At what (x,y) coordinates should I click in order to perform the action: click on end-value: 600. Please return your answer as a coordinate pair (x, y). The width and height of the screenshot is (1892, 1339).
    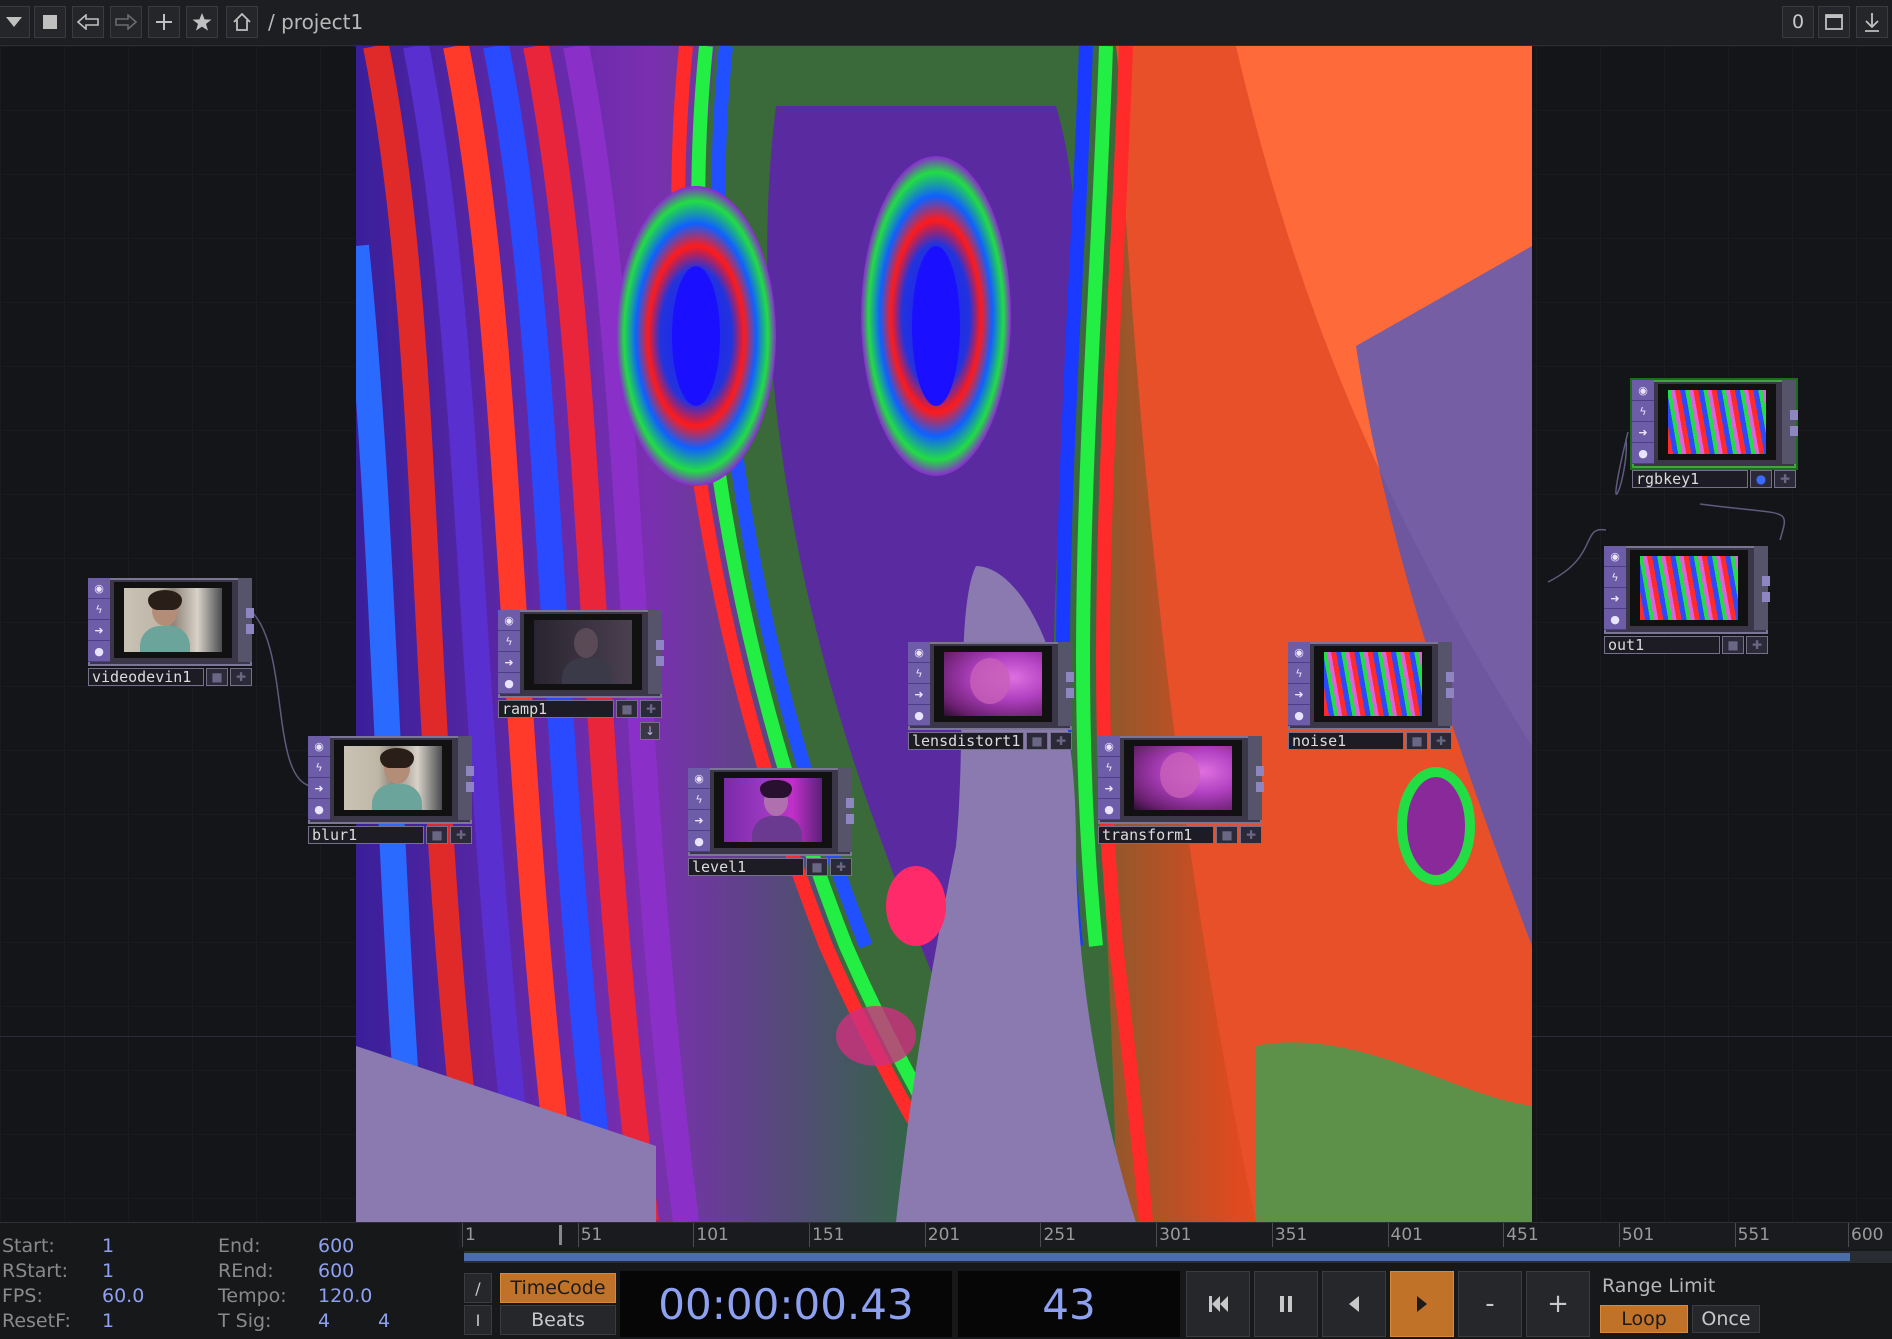
    Looking at the image, I should click on (336, 1246).